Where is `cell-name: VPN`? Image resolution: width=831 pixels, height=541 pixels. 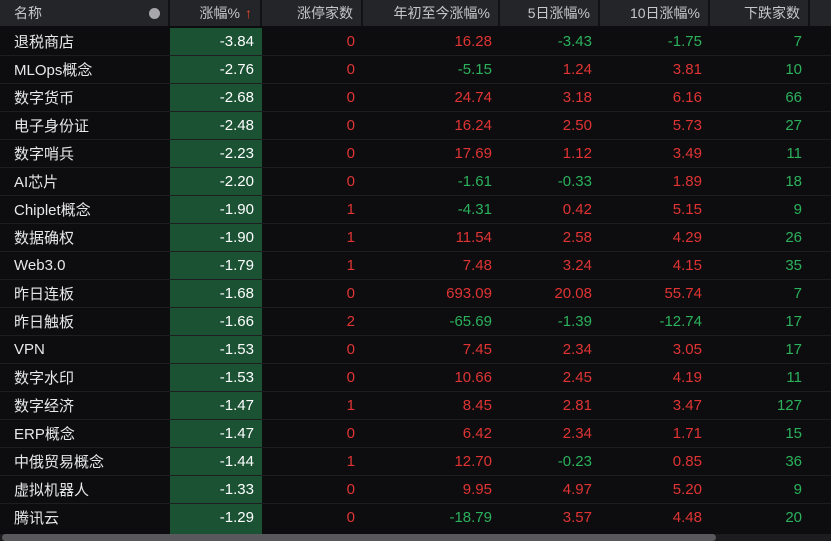
cell-name: VPN is located at coordinates (29, 349).